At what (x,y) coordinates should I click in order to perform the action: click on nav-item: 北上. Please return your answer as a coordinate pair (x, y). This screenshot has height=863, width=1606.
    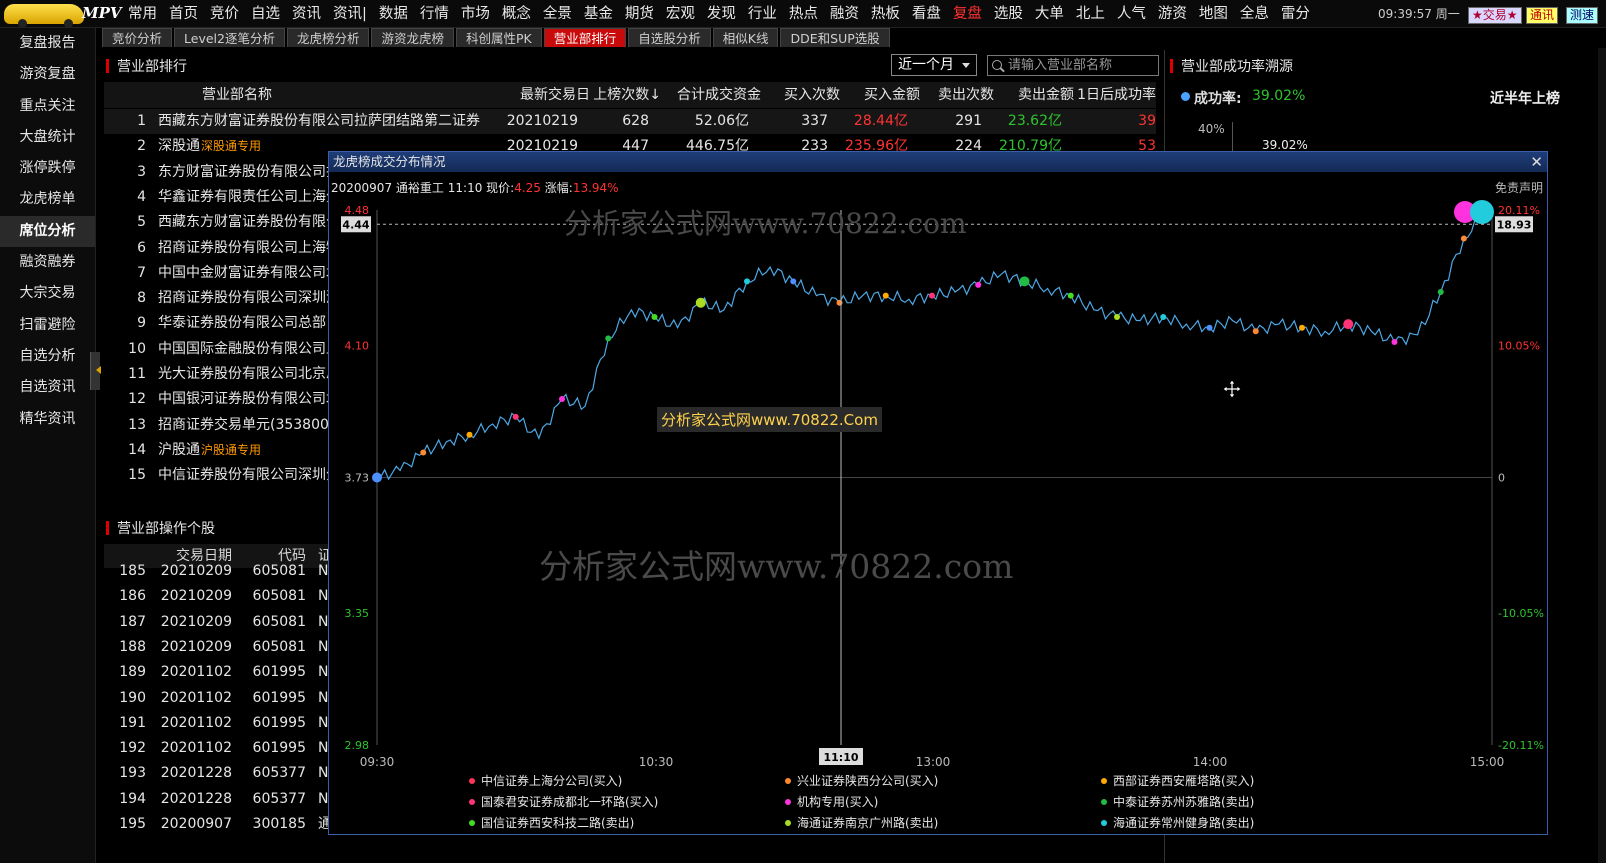
    Looking at the image, I should click on (1090, 14).